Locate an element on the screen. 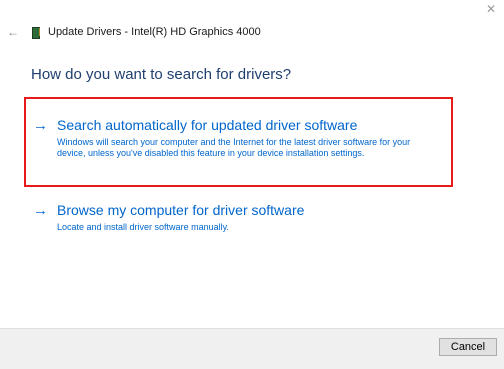  back-arrow-icon: ← is located at coordinates (13, 32).